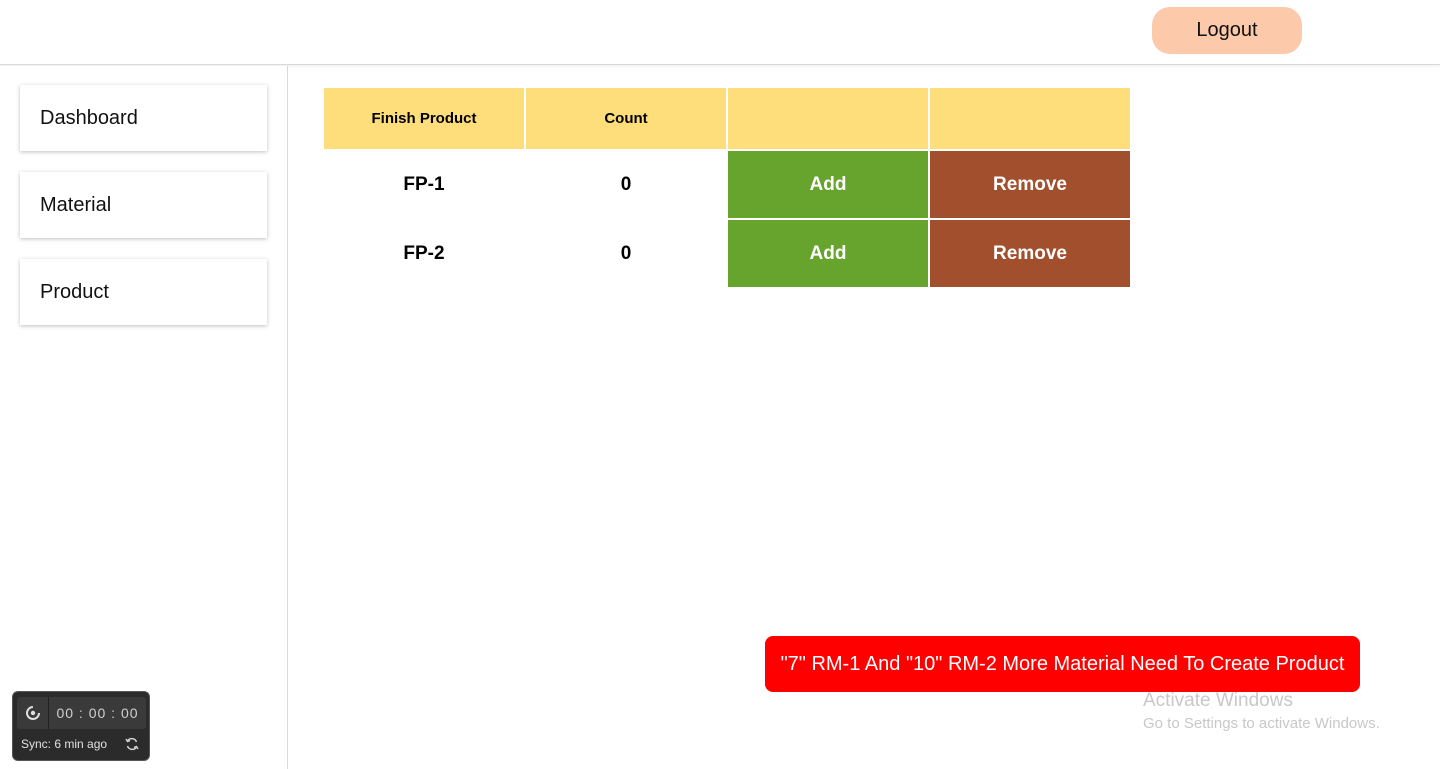 The image size is (1440, 769). Describe the element at coordinates (424, 253) in the screenshot. I see `product-name-cell: FP-2` at that location.